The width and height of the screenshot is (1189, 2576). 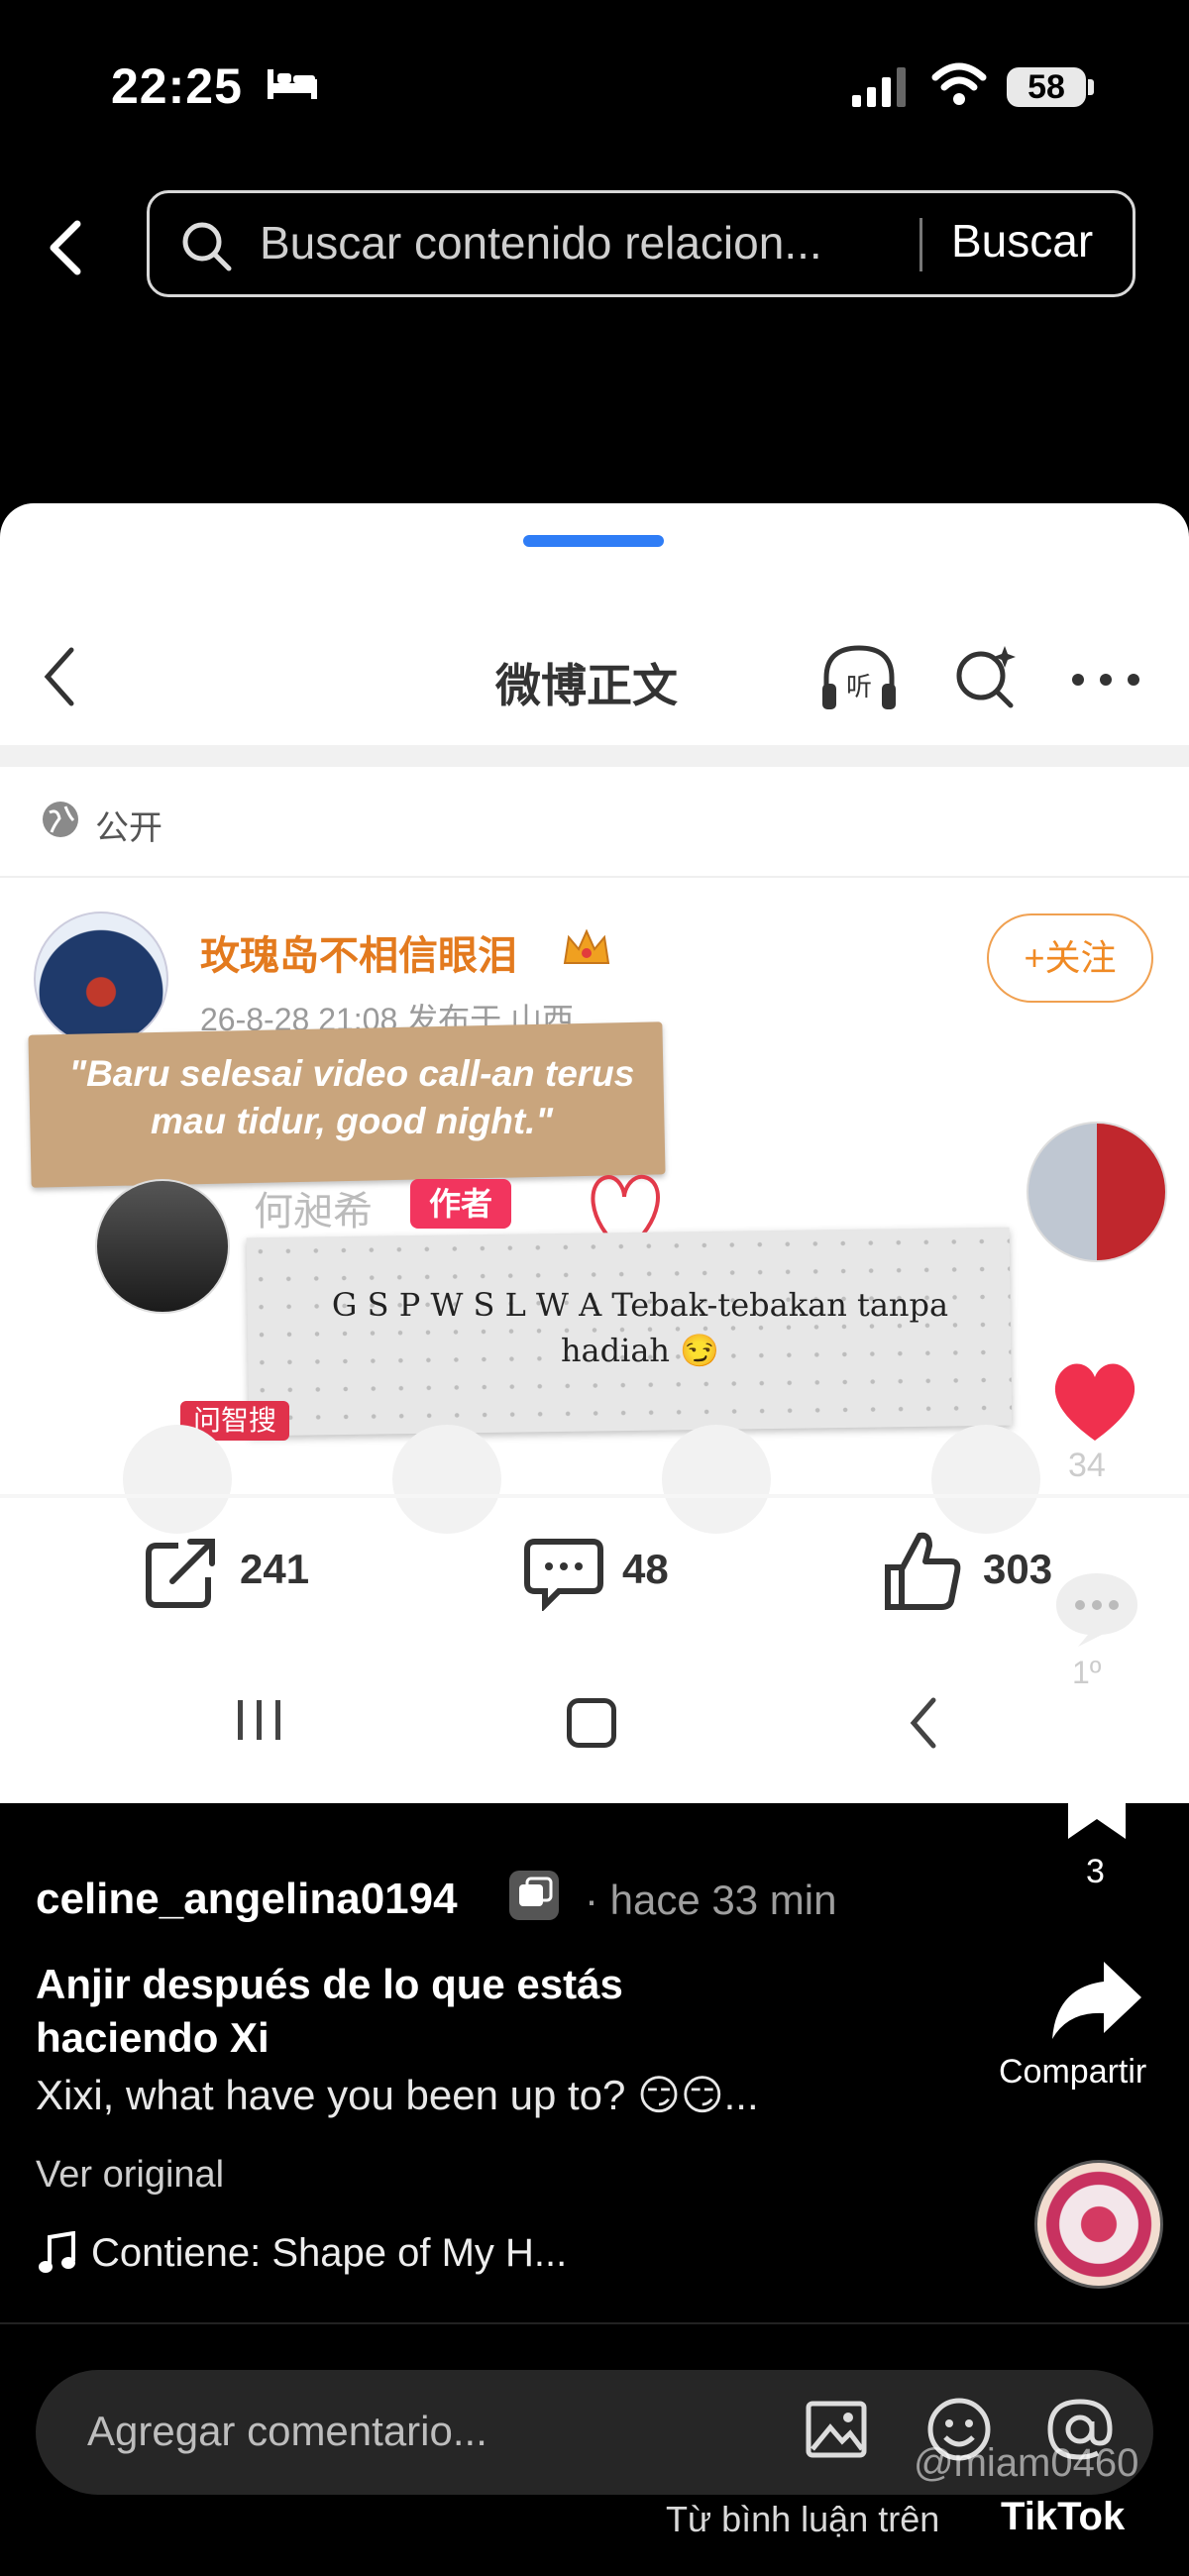 What do you see at coordinates (61, 819) in the screenshot?
I see `globe-icon` at bounding box center [61, 819].